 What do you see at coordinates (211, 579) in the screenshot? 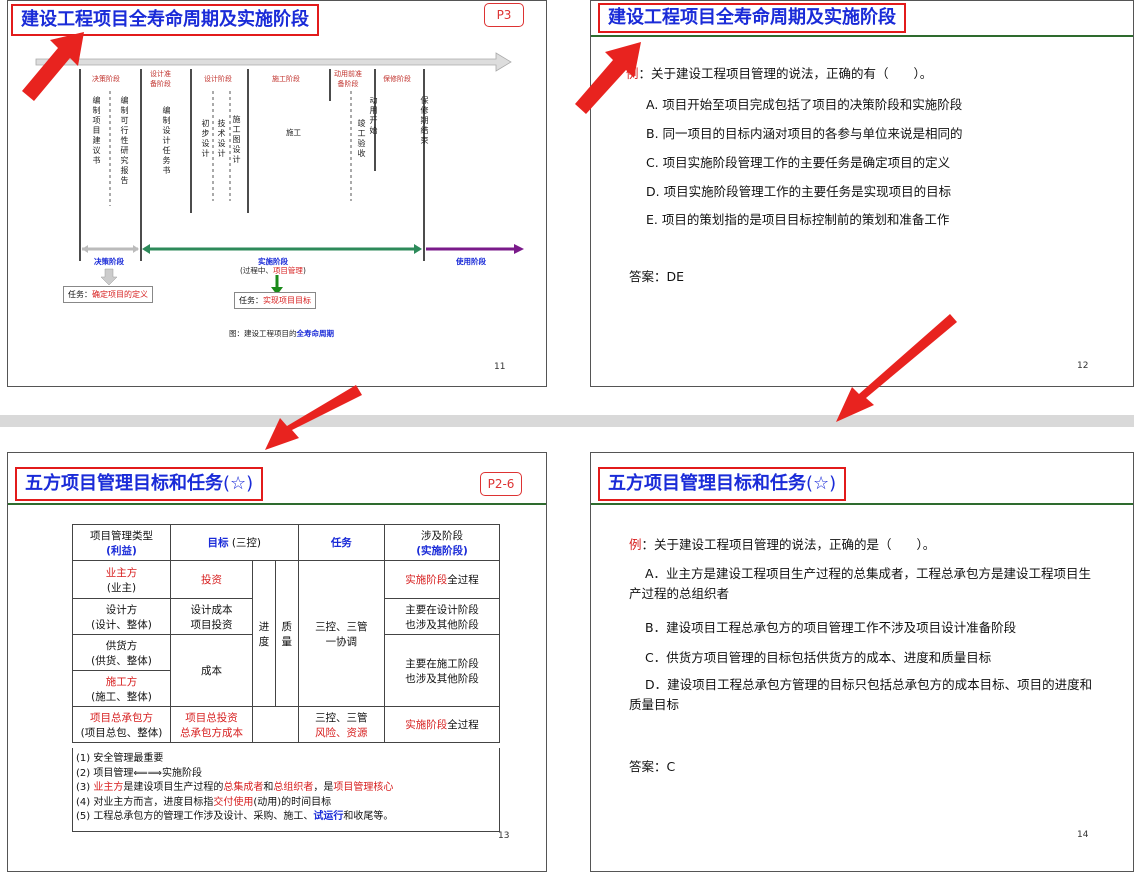
I see `goal-cell: 投资` at bounding box center [211, 579].